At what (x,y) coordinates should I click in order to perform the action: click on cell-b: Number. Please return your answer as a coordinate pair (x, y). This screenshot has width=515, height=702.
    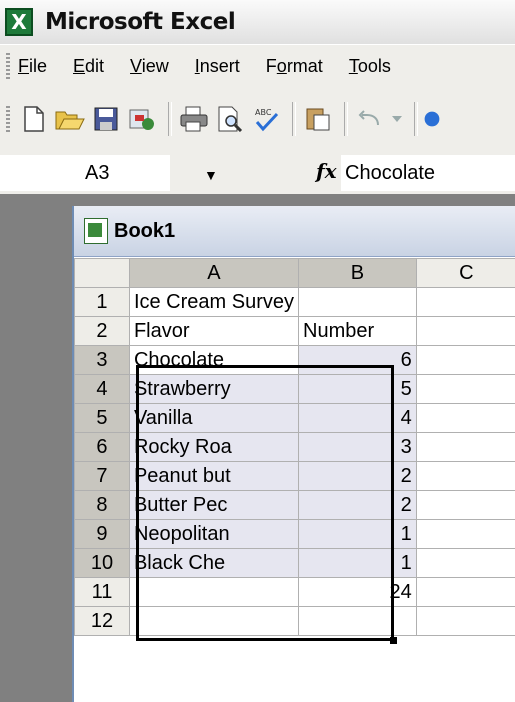
    Looking at the image, I should click on (357, 331).